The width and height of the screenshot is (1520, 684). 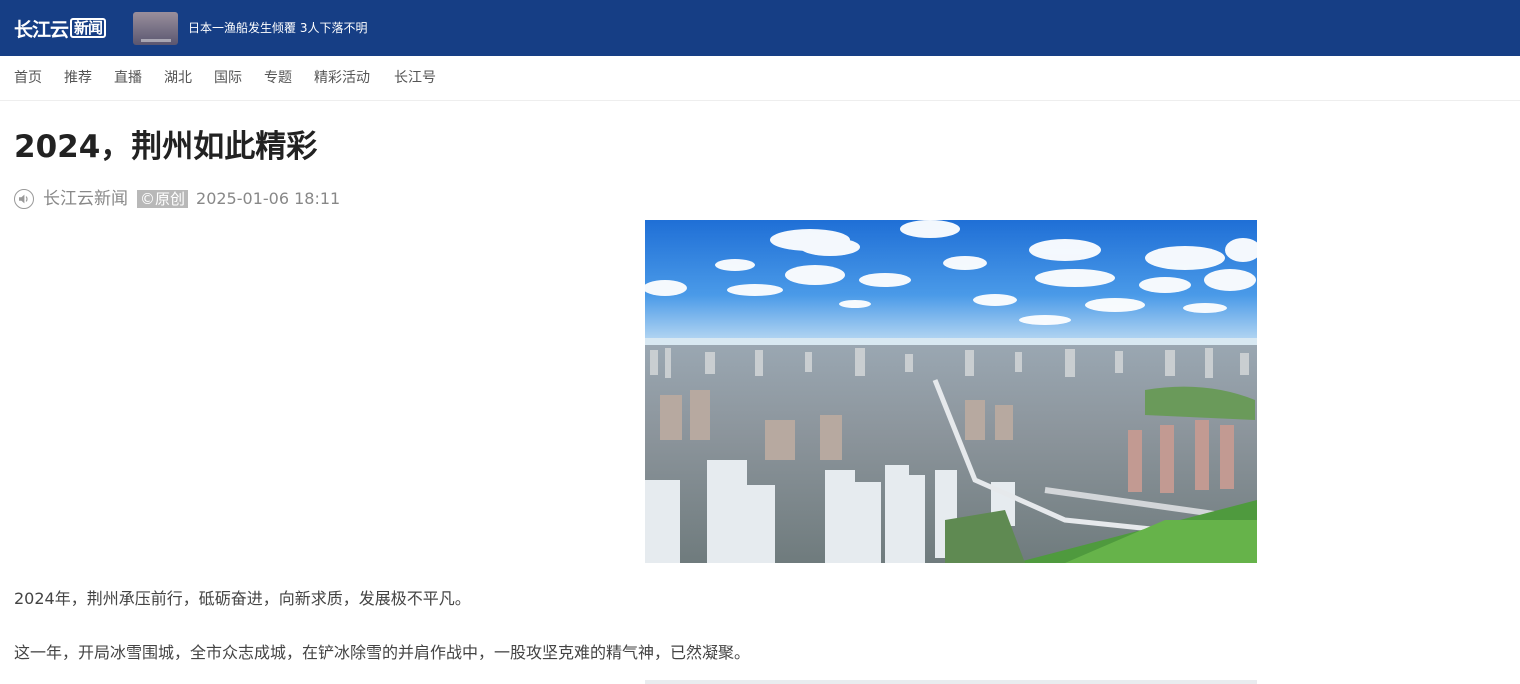 What do you see at coordinates (166, 147) in the screenshot?
I see `article-title: 2024，荆州如此精彩` at bounding box center [166, 147].